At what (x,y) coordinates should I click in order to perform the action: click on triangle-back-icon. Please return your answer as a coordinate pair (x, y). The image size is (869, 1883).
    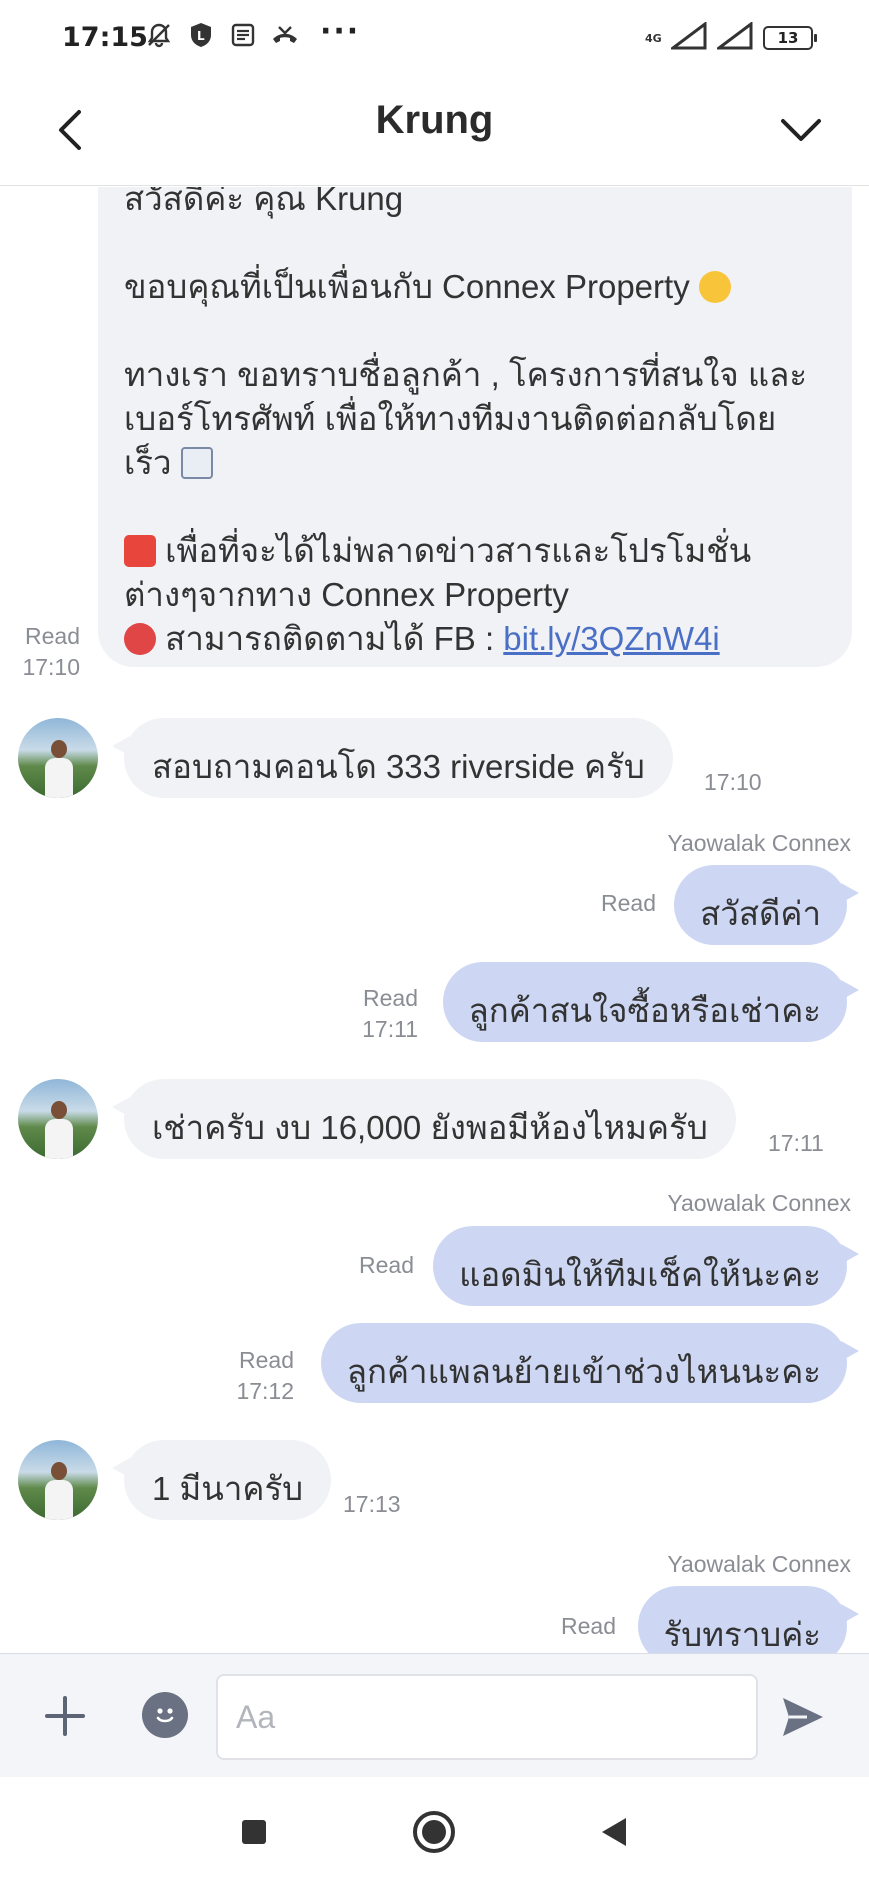
    Looking at the image, I should click on (614, 1832).